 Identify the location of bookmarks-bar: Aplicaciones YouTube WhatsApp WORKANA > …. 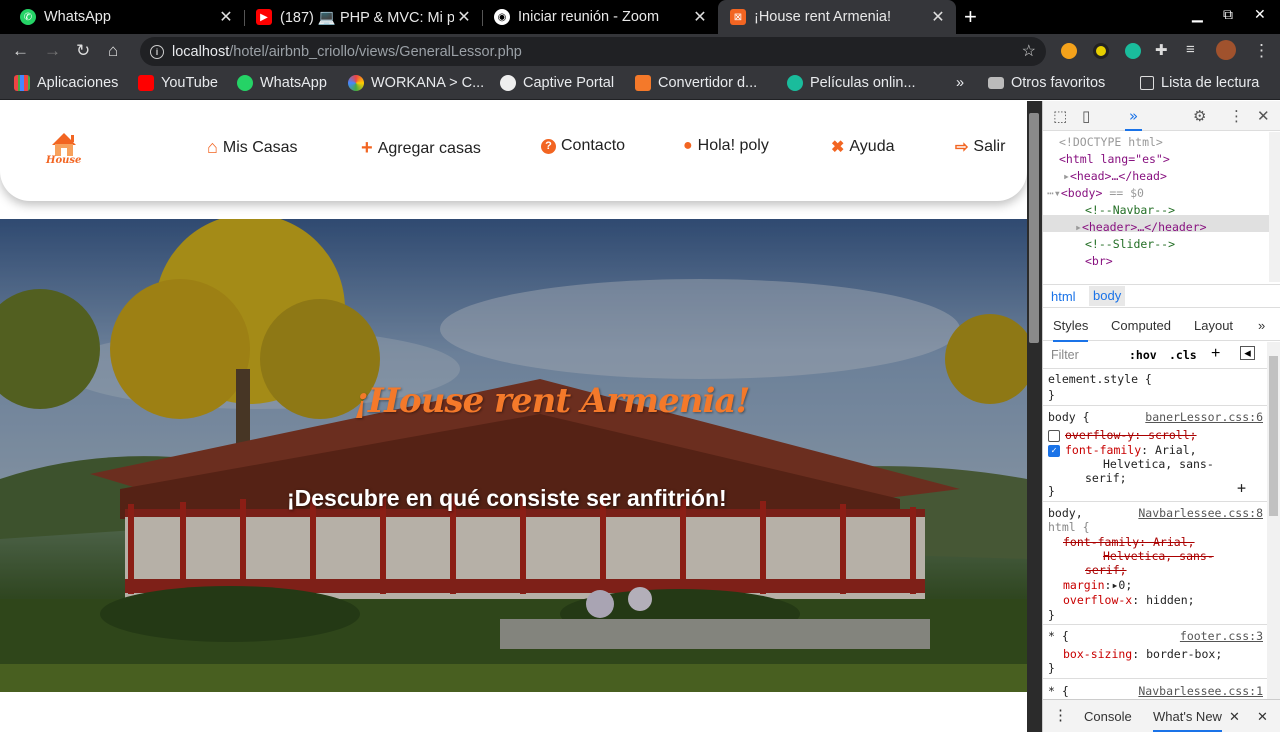
(640, 84).